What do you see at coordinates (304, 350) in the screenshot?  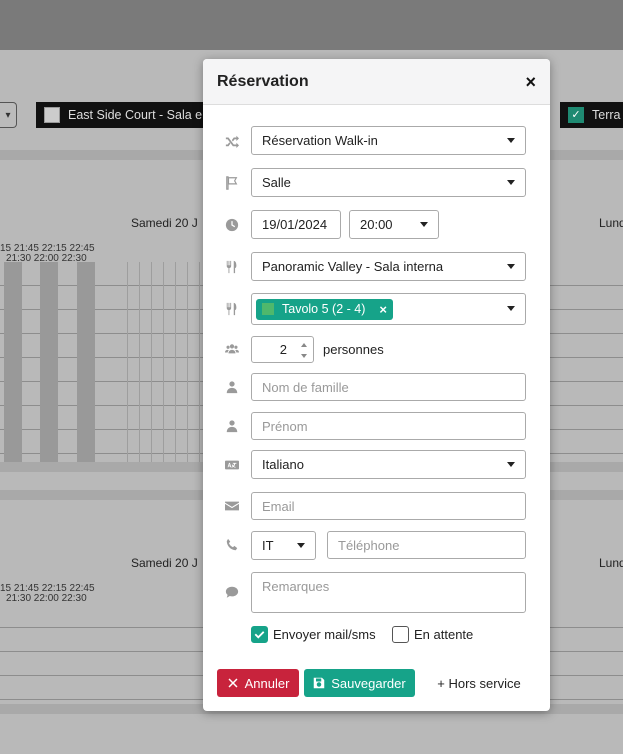 I see `stepper-arrows-icon` at bounding box center [304, 350].